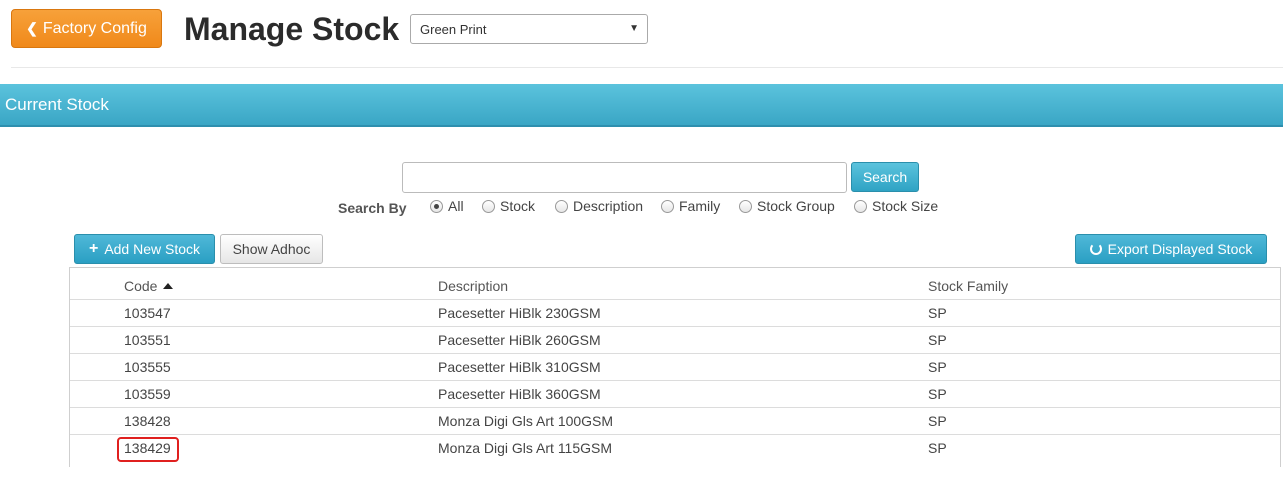 The image size is (1283, 480). I want to click on table-row: 103547 Pacesetter HiBlk 230GSM SP, so click(675, 312).